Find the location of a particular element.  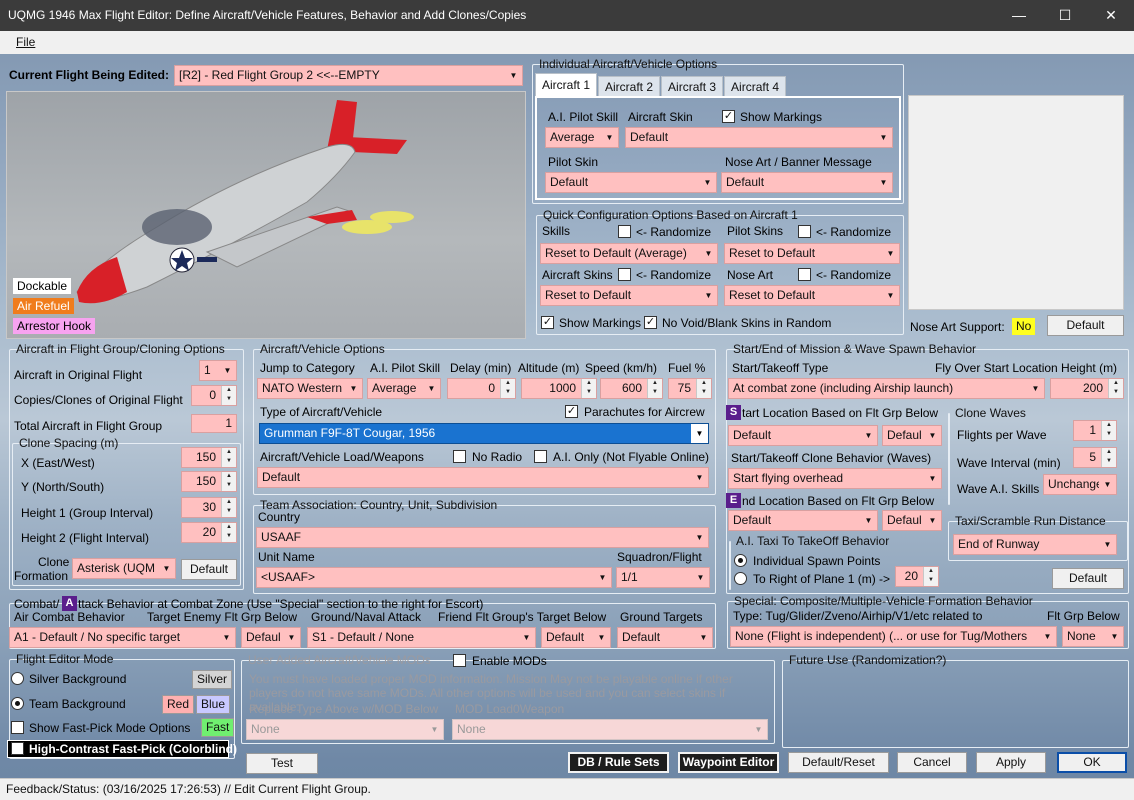

randomize-nose-art-checkbox is located at coordinates (804, 274).